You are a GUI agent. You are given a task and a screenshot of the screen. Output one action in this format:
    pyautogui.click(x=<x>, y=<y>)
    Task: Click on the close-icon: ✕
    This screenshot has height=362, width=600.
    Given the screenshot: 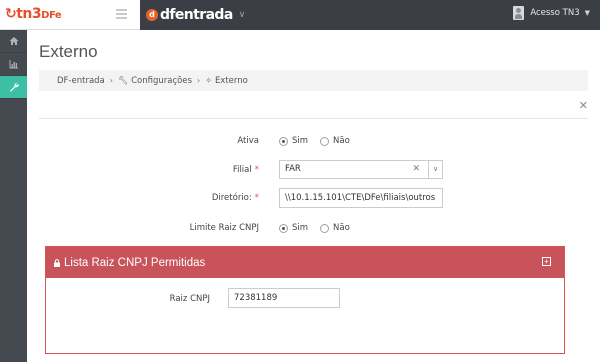 What is the action you would take?
    pyautogui.click(x=583, y=105)
    